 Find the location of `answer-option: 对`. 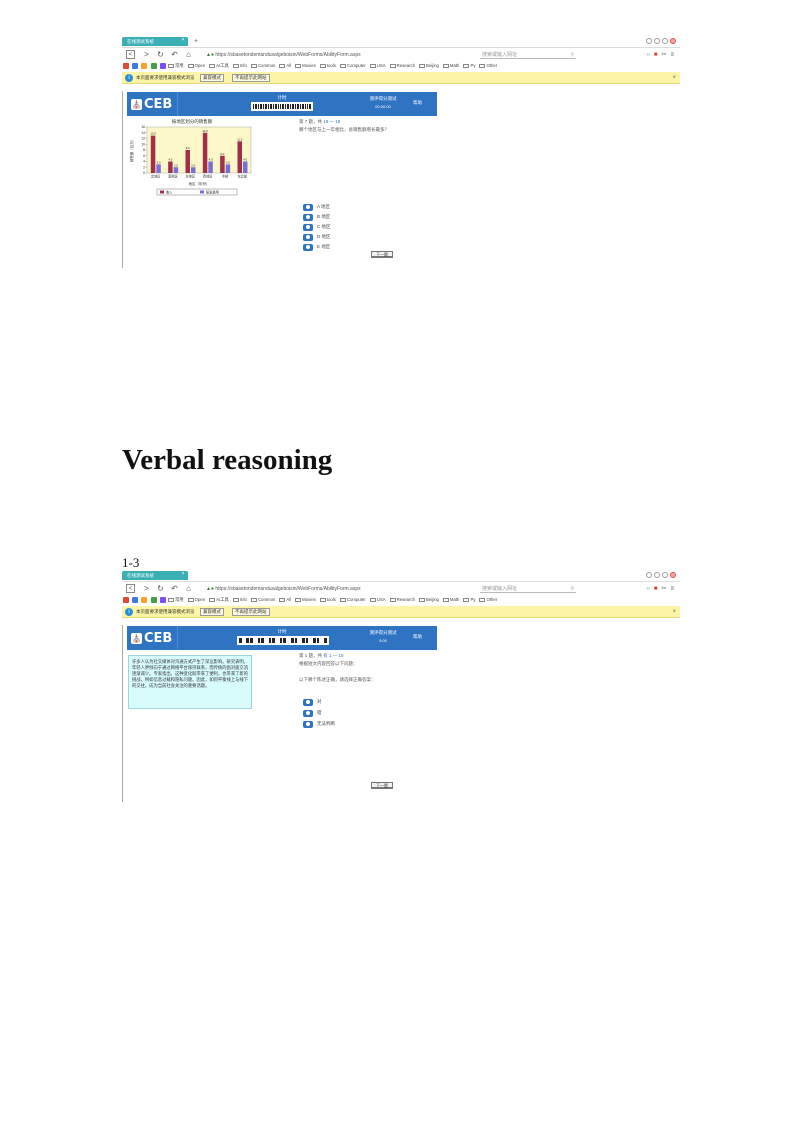

answer-option: 对 is located at coordinates (312, 702).